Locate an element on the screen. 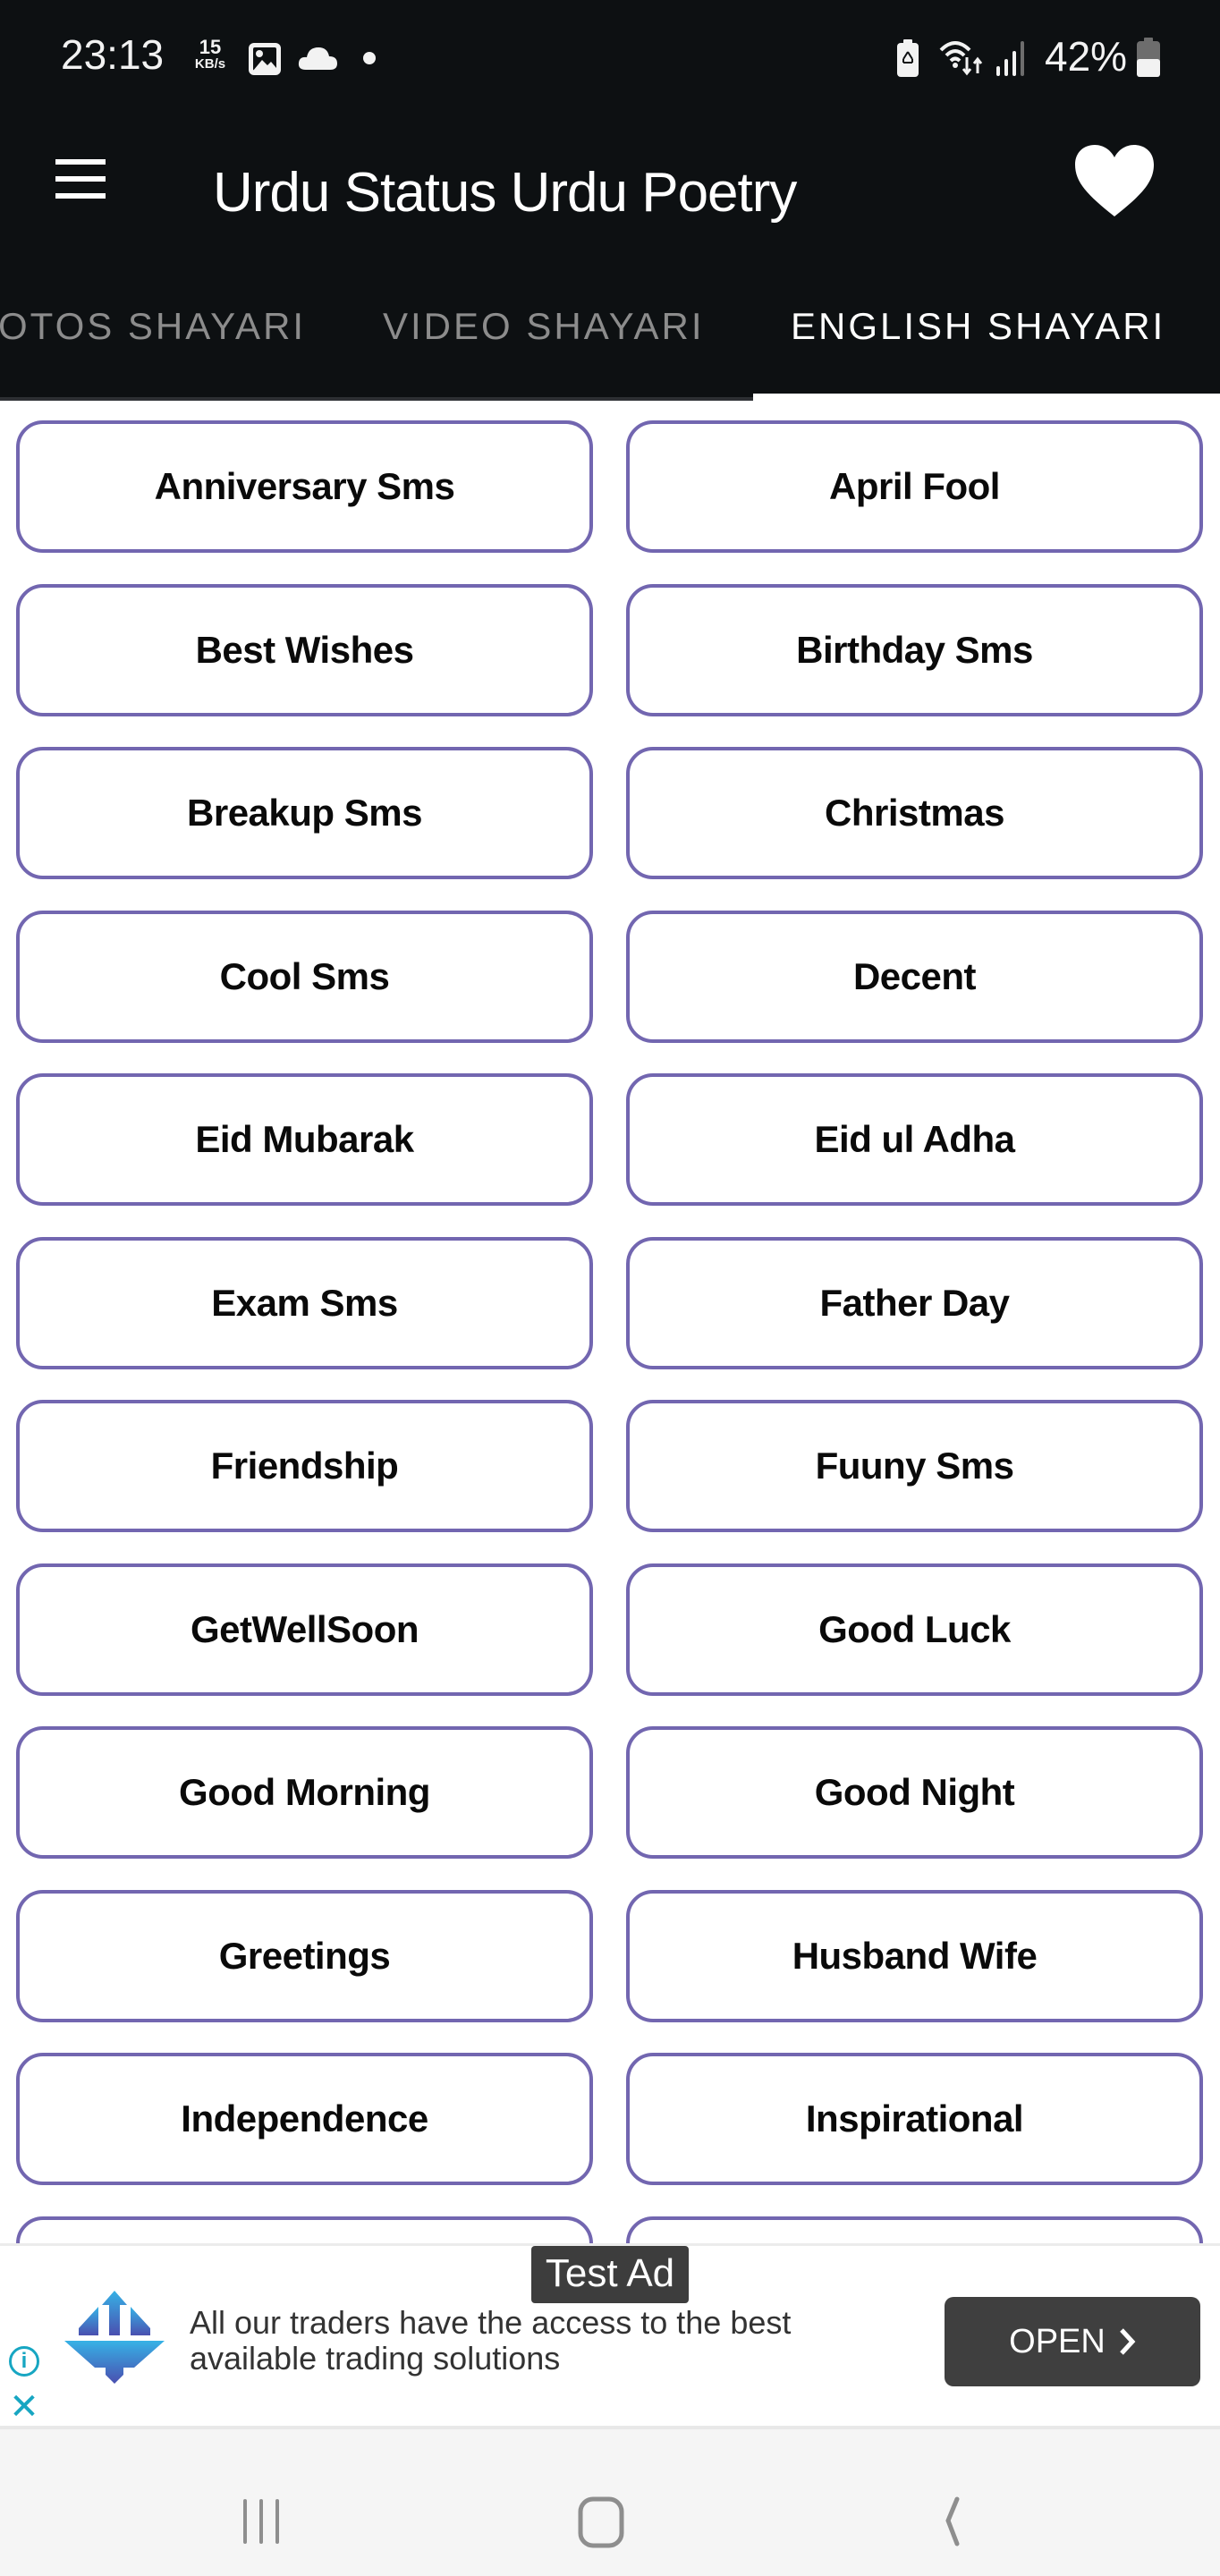 The image size is (1220, 2576). category-button: Fuuny Sms is located at coordinates (914, 1466).